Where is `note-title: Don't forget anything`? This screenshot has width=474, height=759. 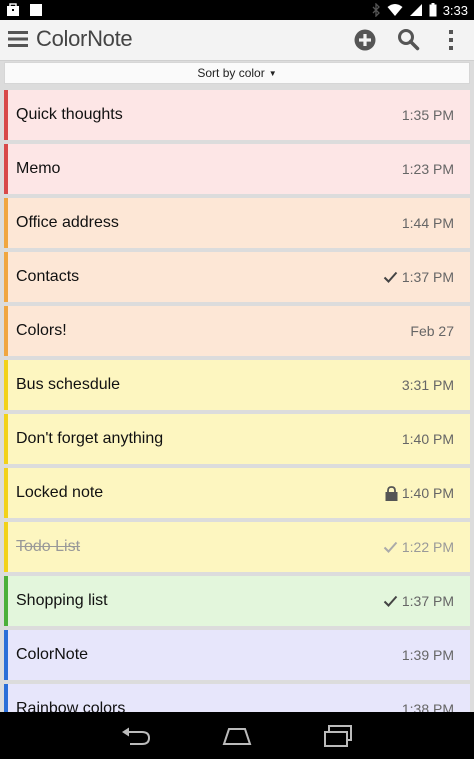
note-title: Don't forget anything is located at coordinates (90, 438).